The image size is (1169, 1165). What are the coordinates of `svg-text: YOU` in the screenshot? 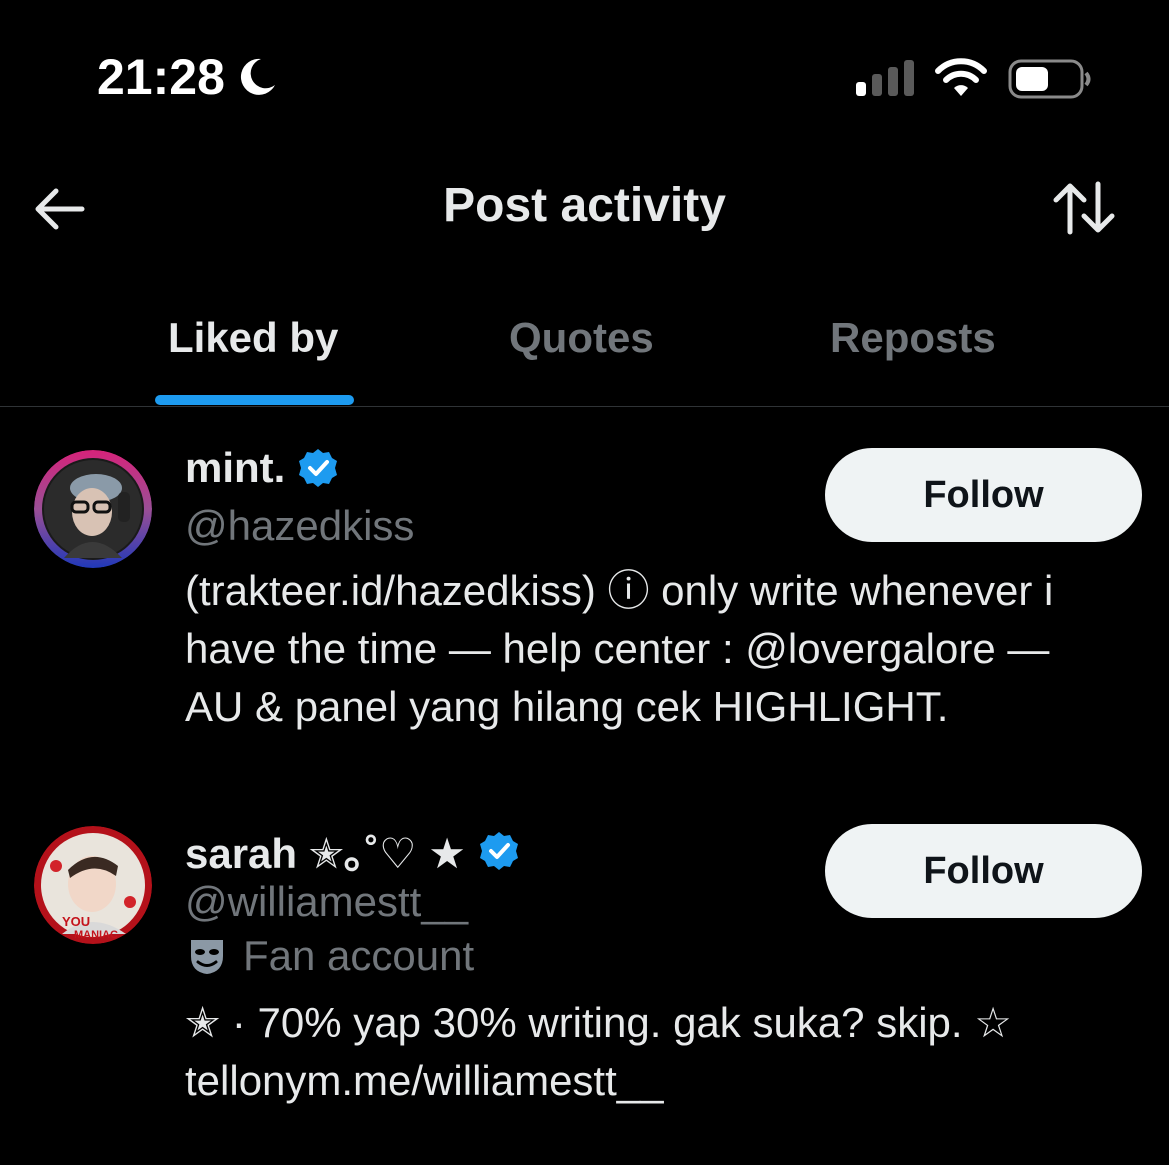 It's located at (76, 921).